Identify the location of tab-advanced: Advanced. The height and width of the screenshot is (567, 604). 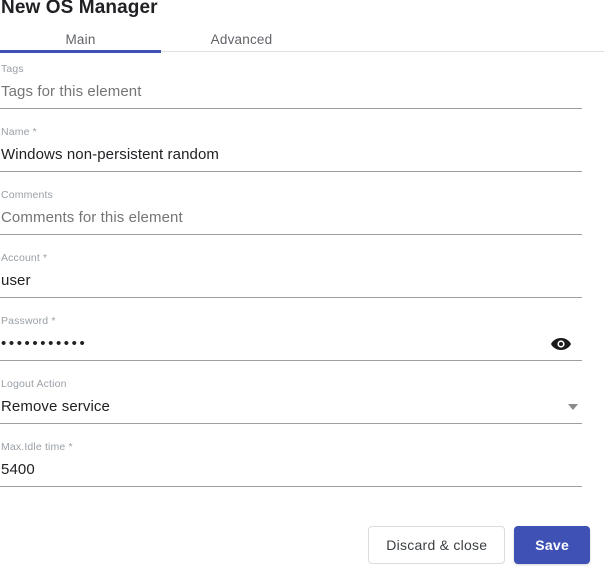
(241, 39).